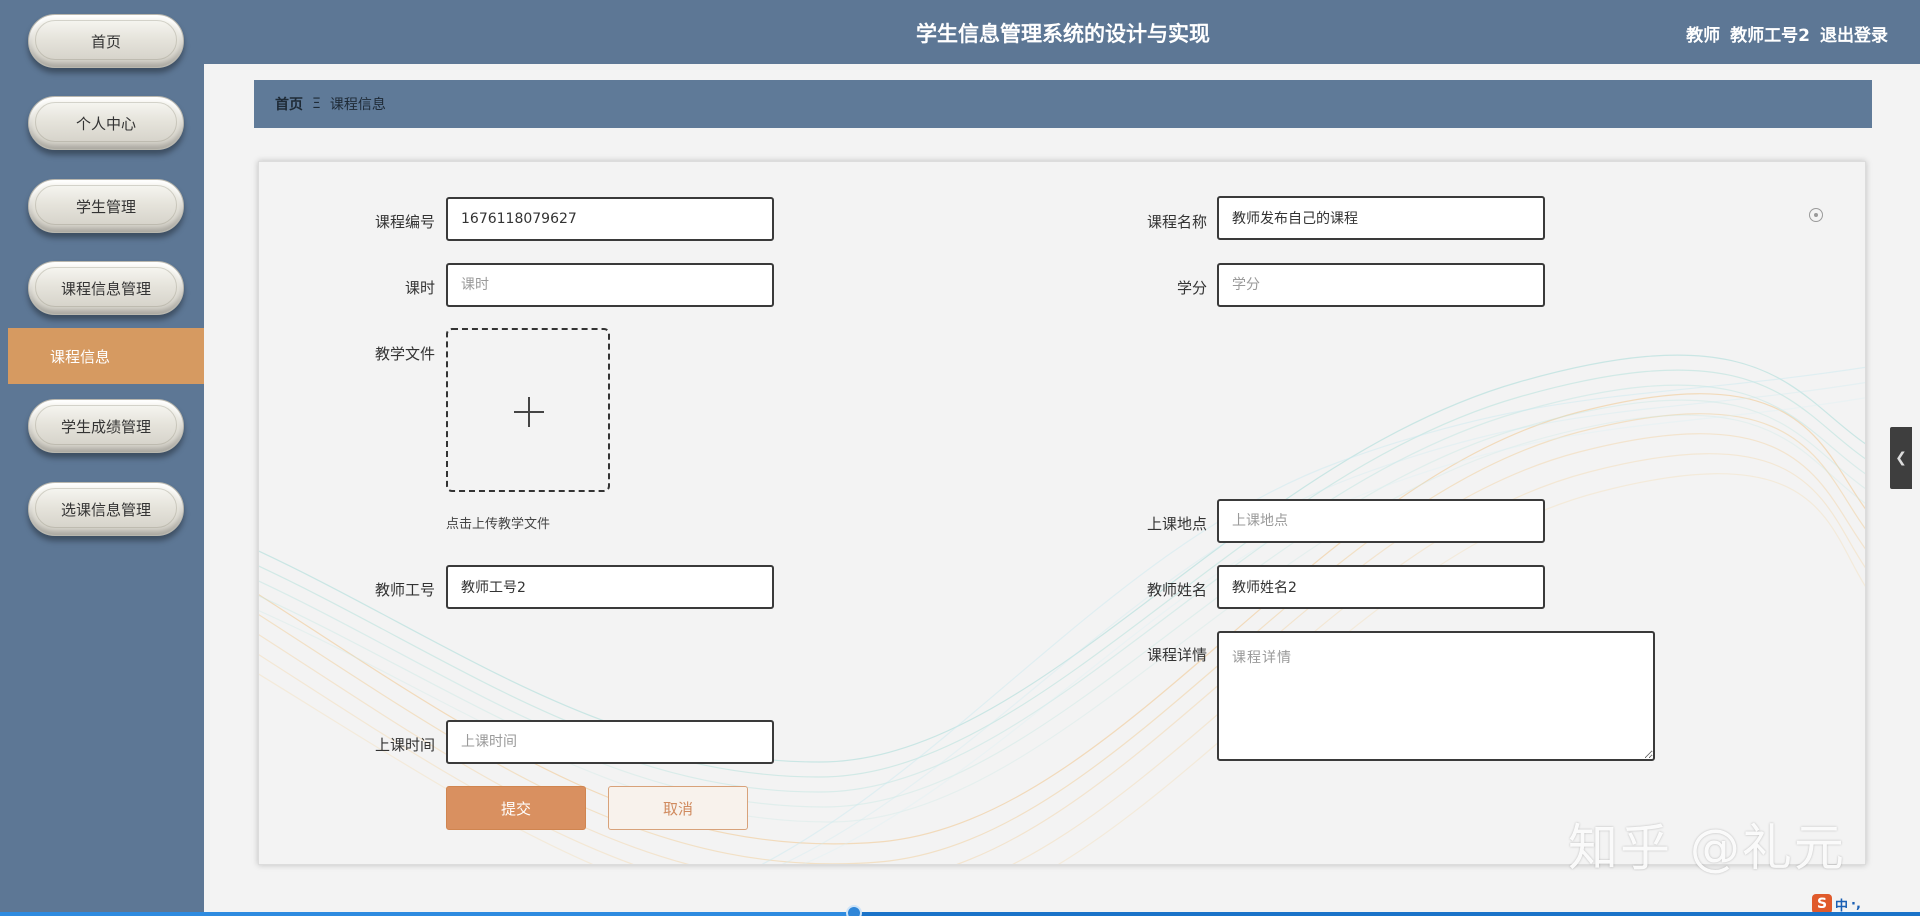  I want to click on sidebar-item-personal-center: 个人中心, so click(106, 123).